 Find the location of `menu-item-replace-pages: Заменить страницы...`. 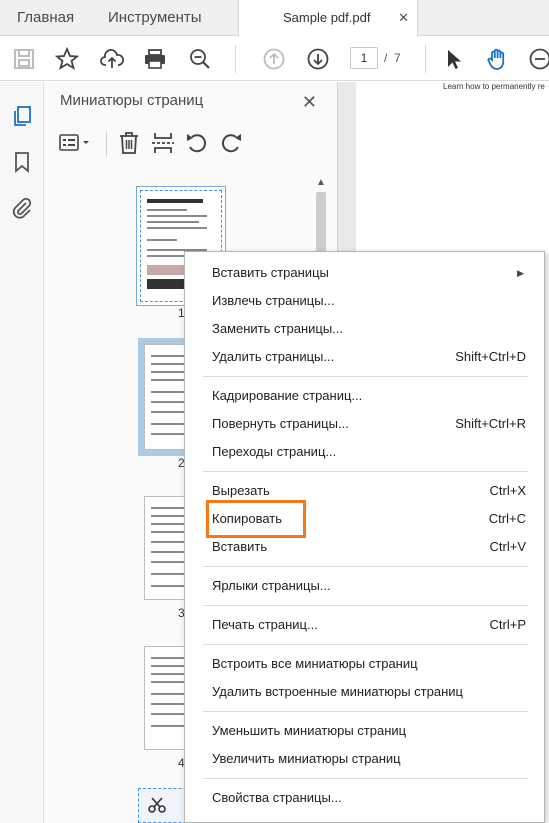

menu-item-replace-pages: Заменить страницы... is located at coordinates (364, 329).